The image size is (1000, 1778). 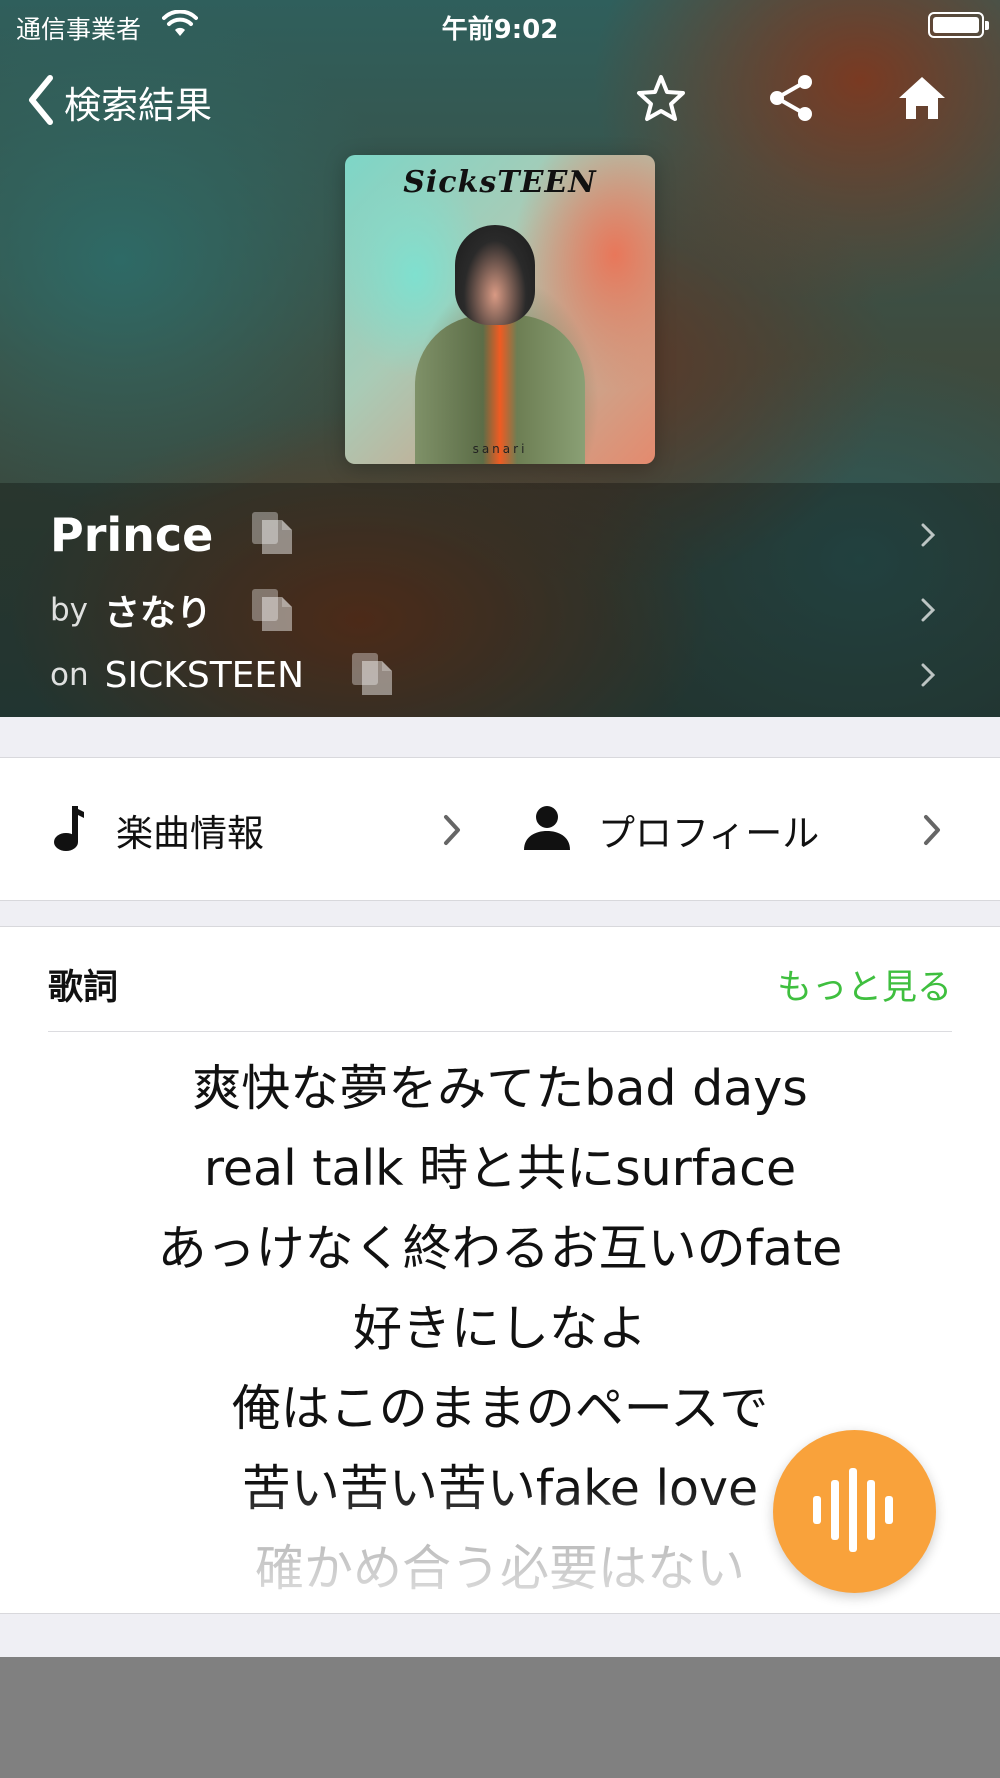 I want to click on lyrics-title: 歌詞, so click(x=83, y=988).